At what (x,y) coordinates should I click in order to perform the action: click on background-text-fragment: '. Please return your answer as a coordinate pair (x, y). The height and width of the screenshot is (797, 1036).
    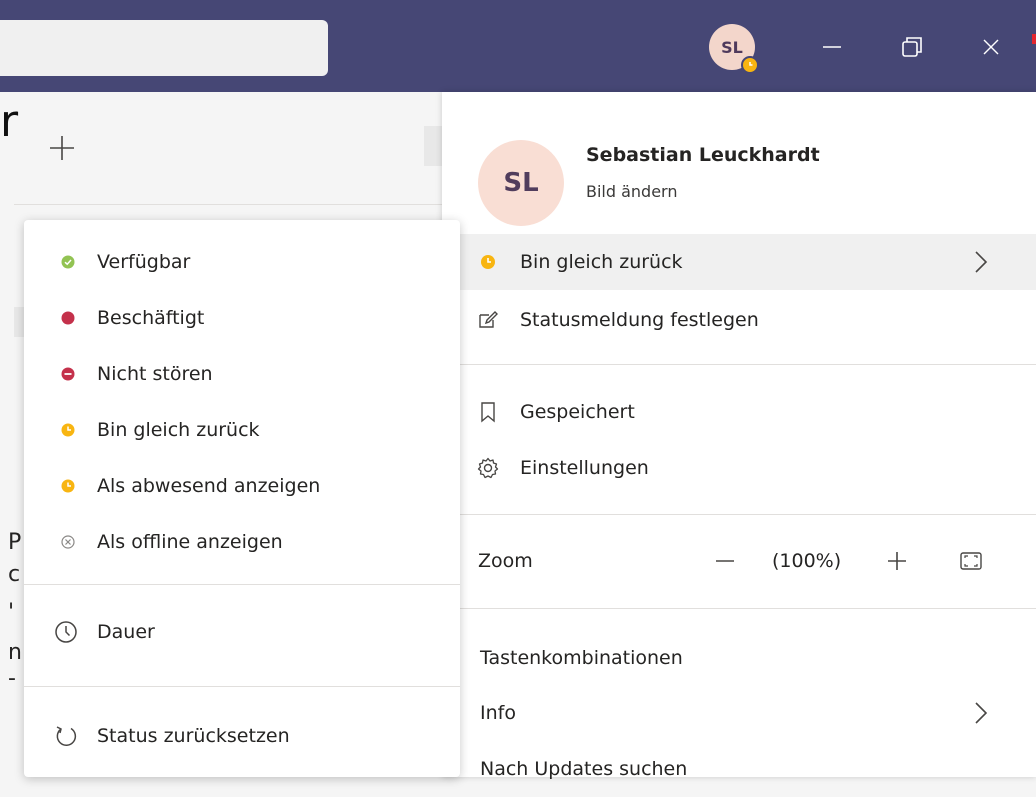
    Looking at the image, I should click on (11, 612).